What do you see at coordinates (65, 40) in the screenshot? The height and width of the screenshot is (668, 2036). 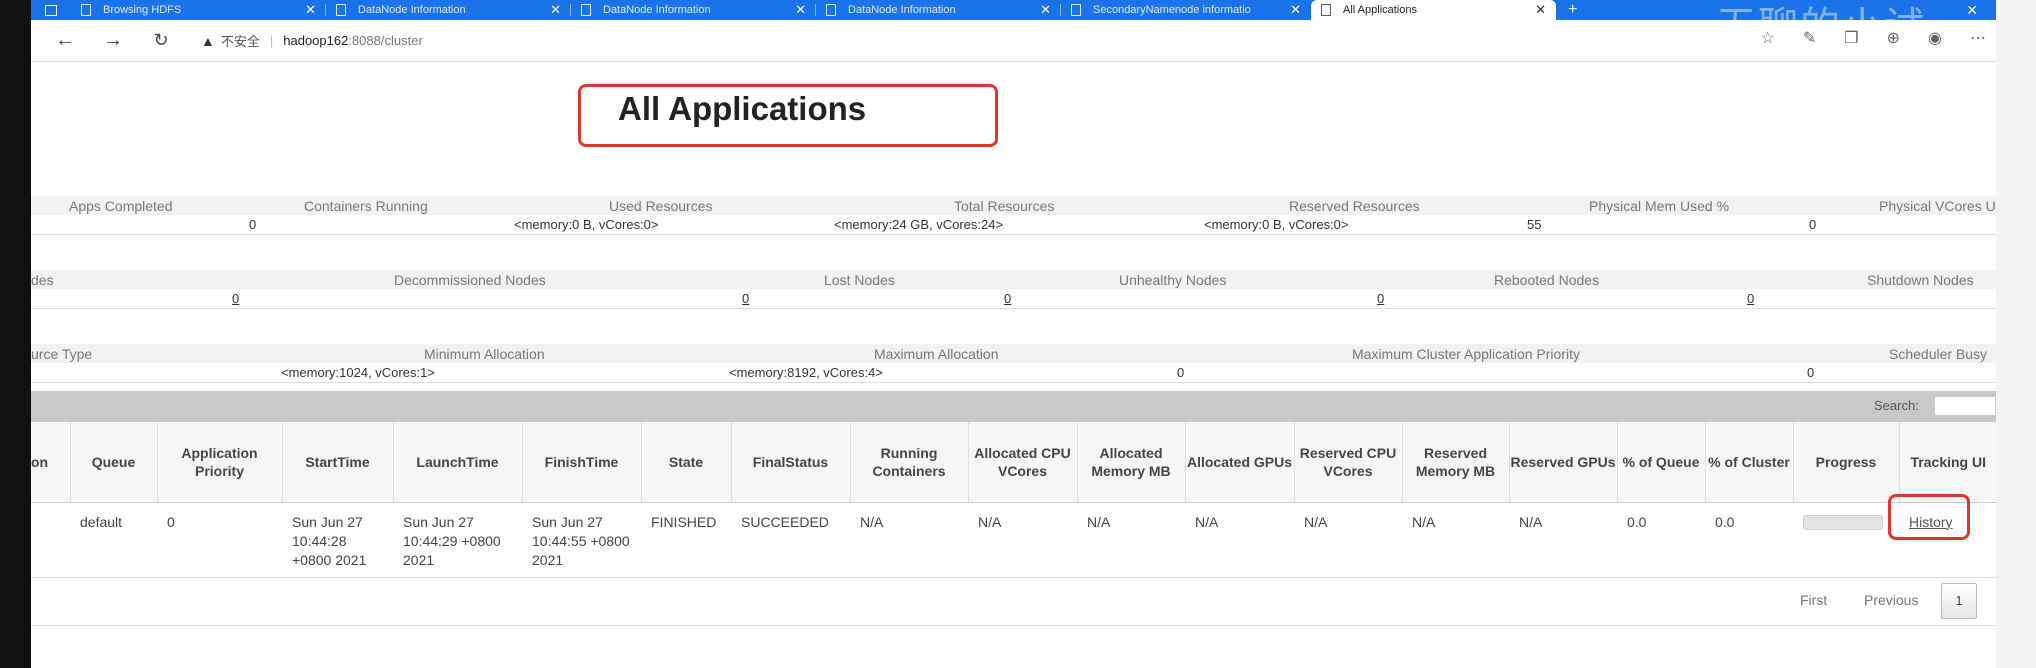 I see `back-arrow-icon: ←` at bounding box center [65, 40].